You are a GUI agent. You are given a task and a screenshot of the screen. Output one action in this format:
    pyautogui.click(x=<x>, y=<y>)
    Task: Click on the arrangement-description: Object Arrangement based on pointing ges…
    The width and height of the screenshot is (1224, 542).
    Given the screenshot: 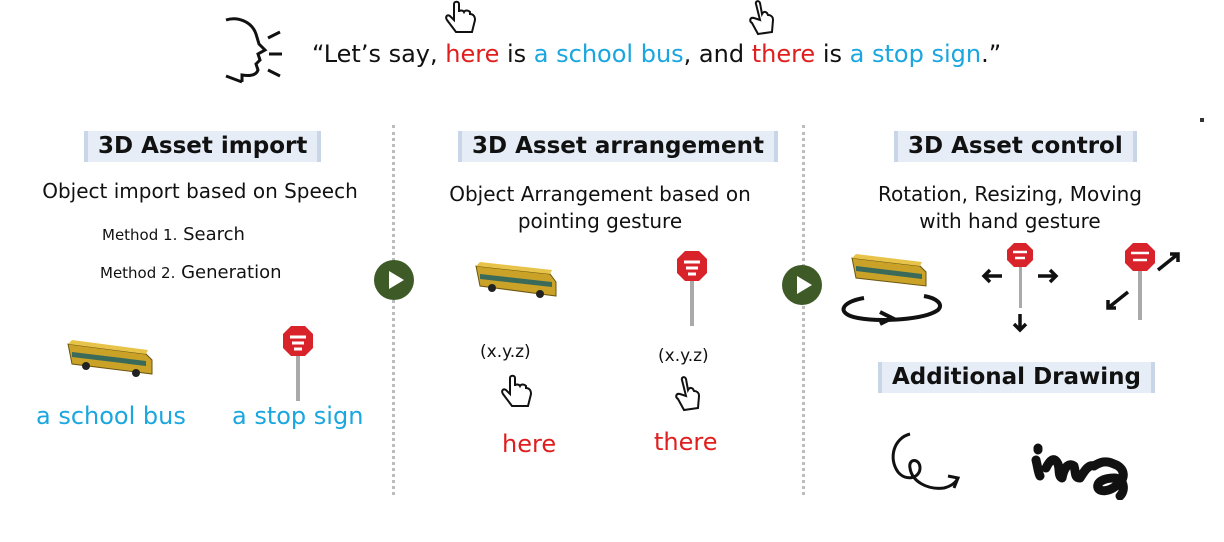 What is the action you would take?
    pyautogui.click(x=600, y=207)
    